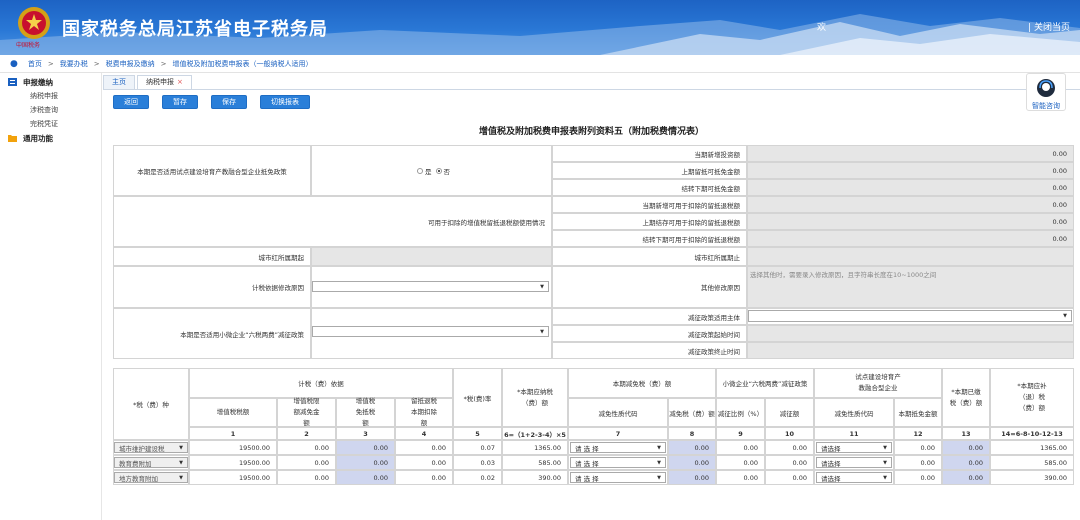 This screenshot has height=520, width=1080. I want to click on column-number: 10, so click(789, 433).